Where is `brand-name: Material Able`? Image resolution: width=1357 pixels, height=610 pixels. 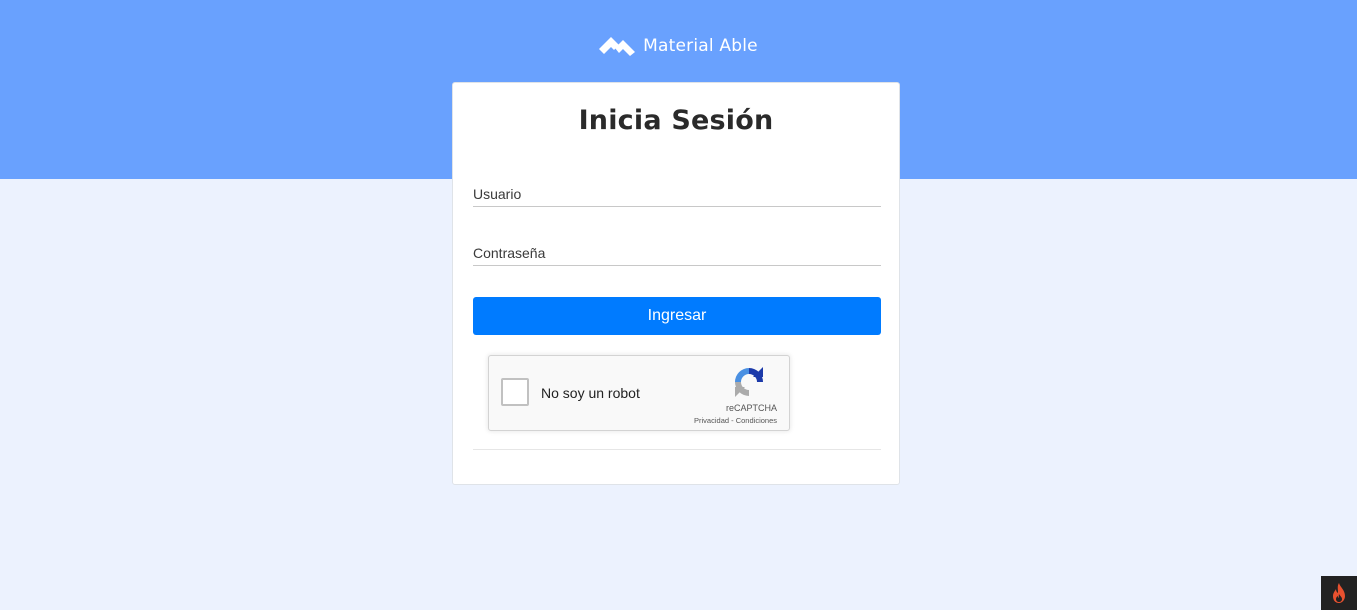 brand-name: Material Able is located at coordinates (700, 46).